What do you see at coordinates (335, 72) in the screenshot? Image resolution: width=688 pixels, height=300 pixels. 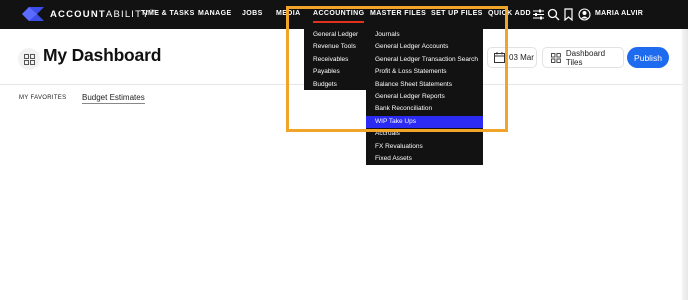 I see `menu-item-payables: Payables` at bounding box center [335, 72].